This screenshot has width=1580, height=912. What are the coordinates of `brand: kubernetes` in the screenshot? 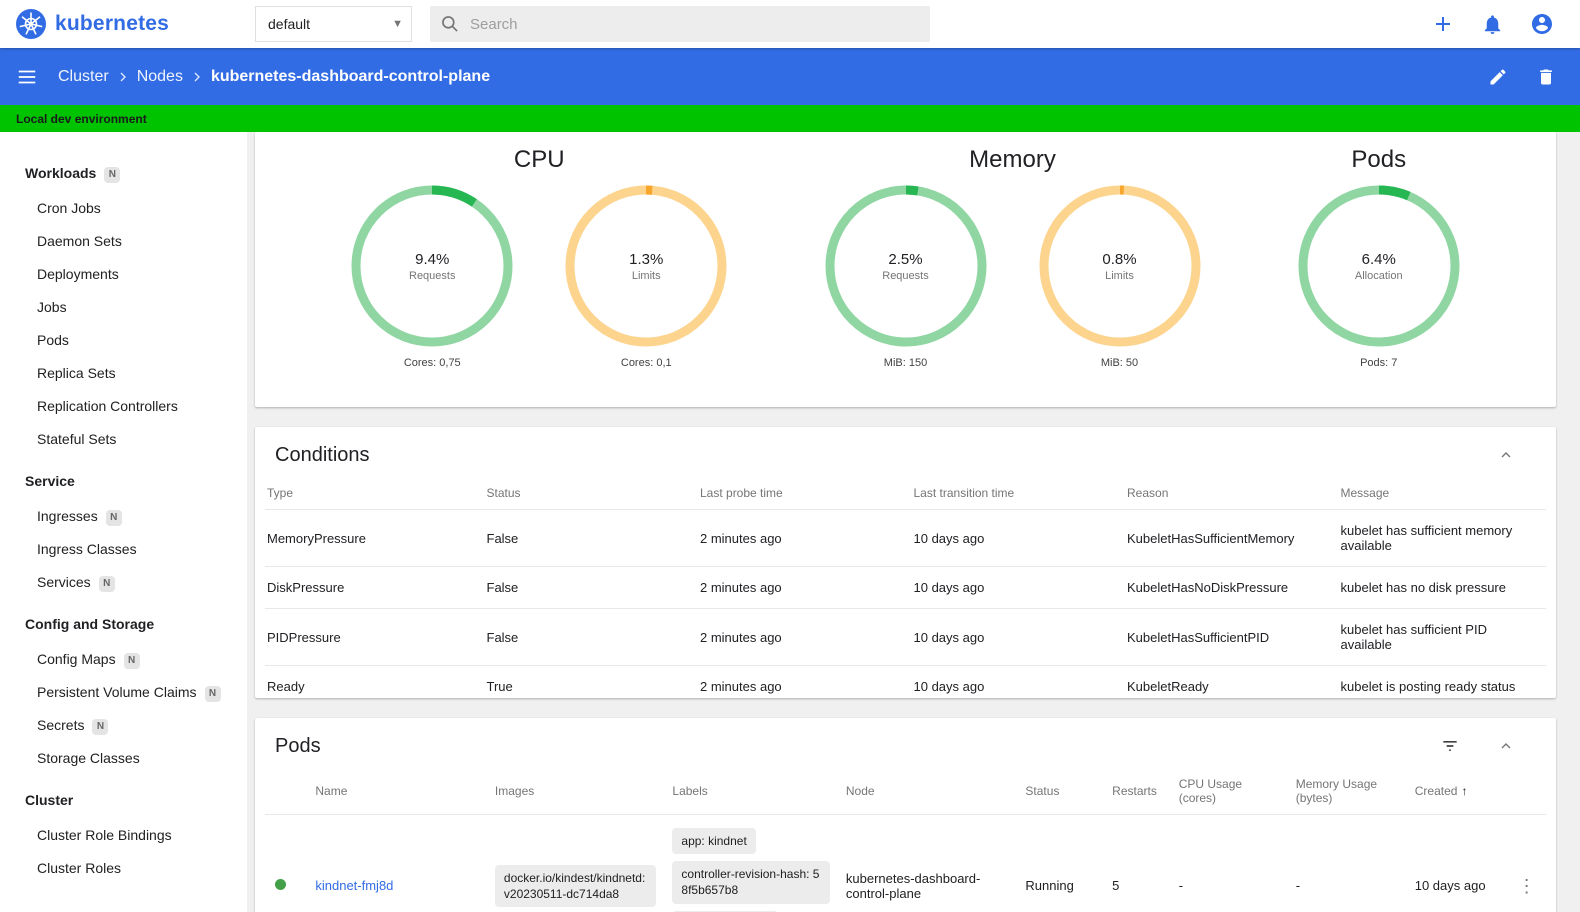 It's located at (123, 24).